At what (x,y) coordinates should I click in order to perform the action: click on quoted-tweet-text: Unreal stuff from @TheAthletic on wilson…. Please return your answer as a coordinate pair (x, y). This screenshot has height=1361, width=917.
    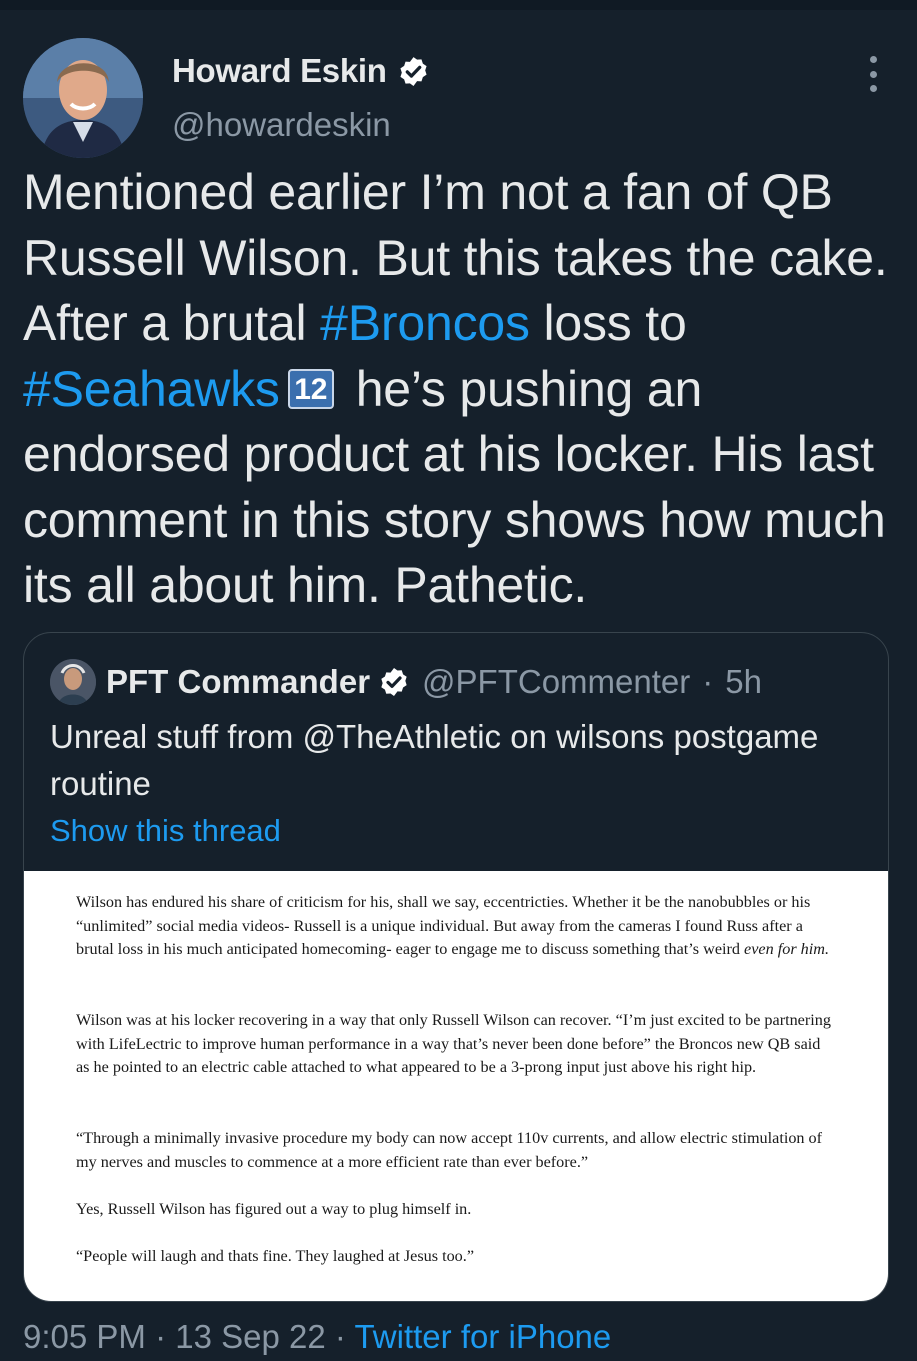
    Looking at the image, I should click on (434, 760).